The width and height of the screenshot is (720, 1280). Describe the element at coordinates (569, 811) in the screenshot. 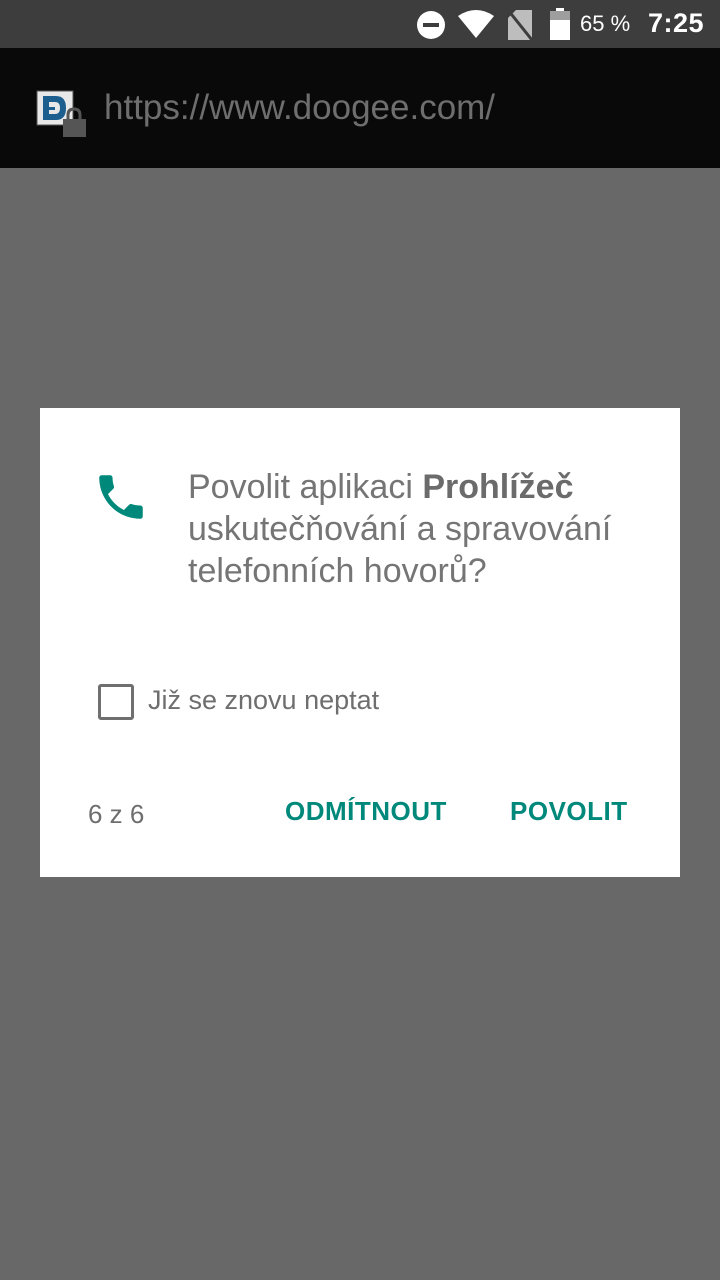

I see `allow-button: POVOLIT` at that location.